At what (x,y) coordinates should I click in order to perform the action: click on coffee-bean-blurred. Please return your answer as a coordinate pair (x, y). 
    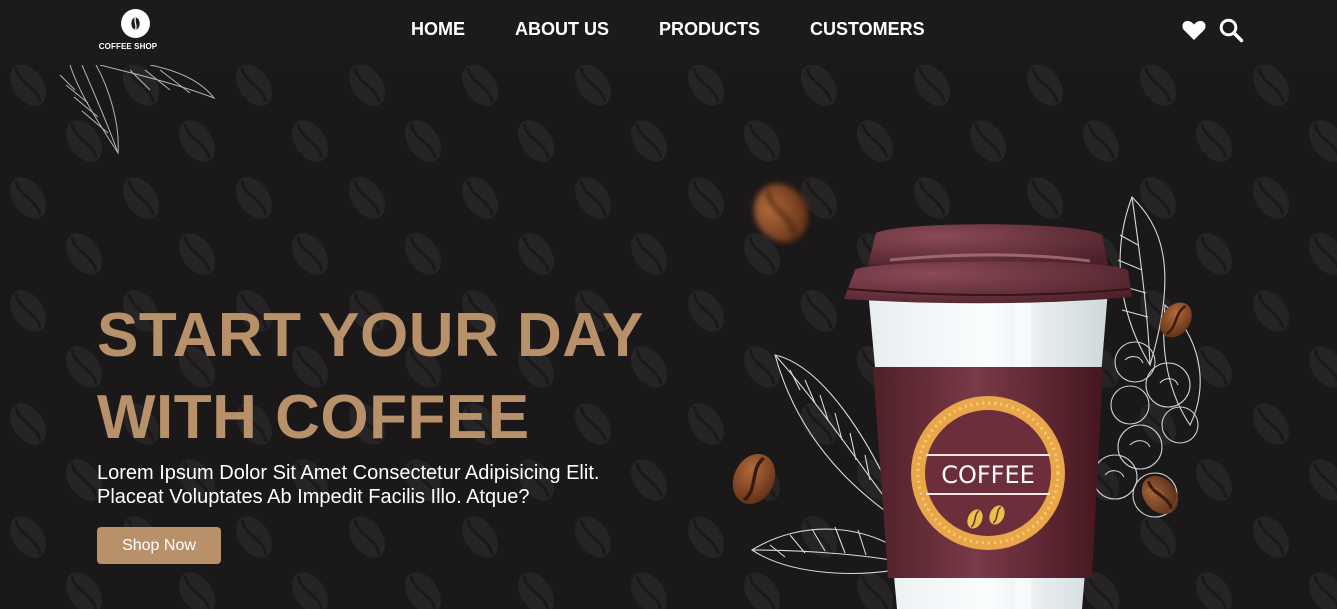
    Looking at the image, I should click on (781, 213).